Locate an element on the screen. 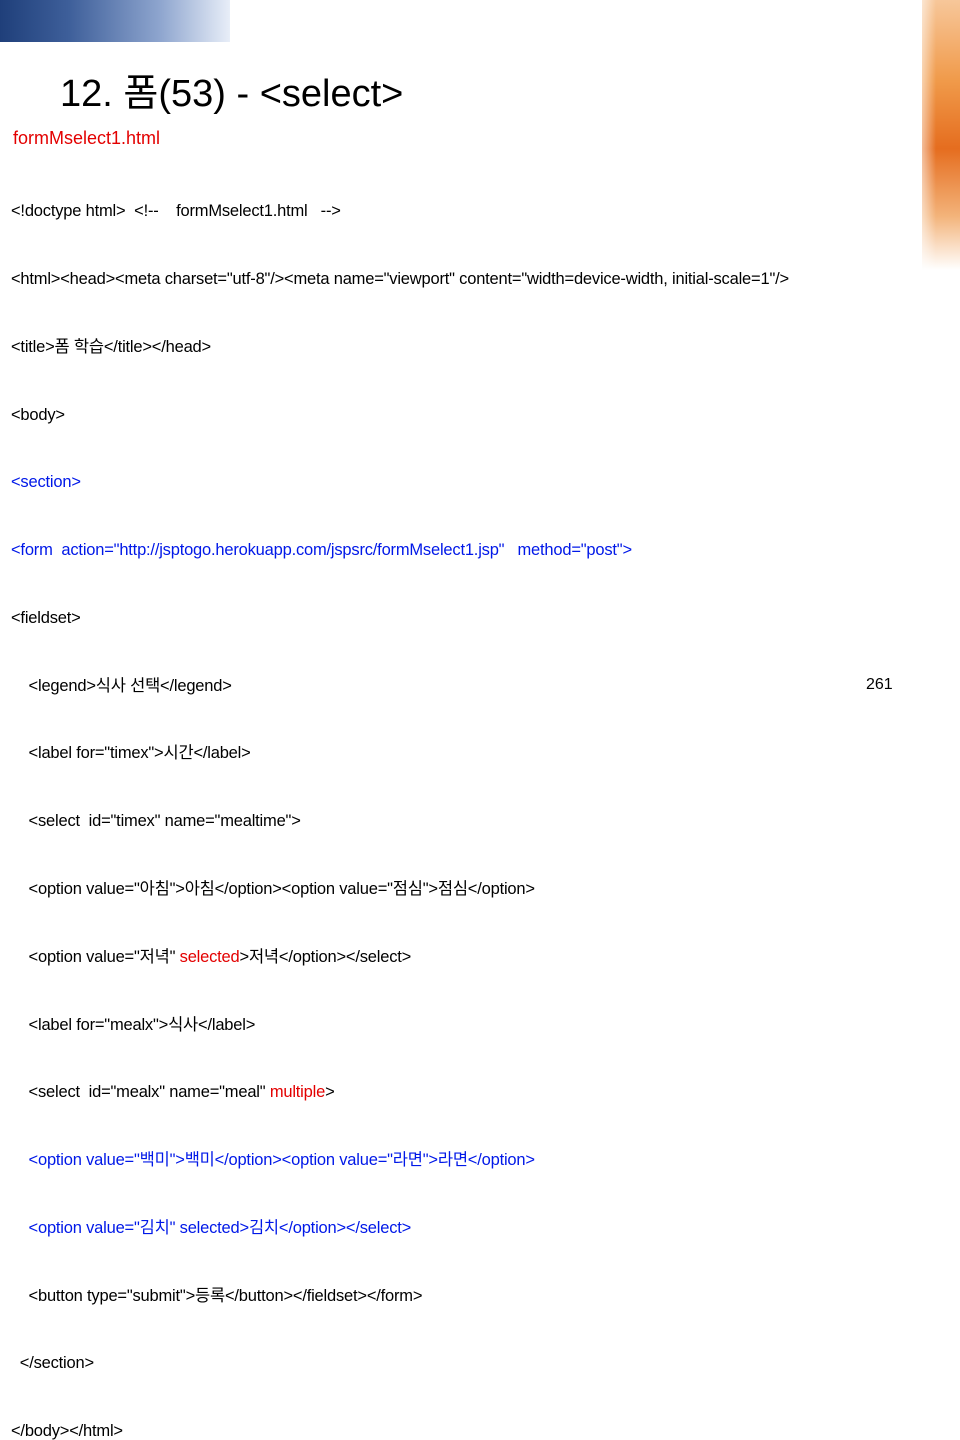 The image size is (960, 1440). code-line: <select id="timex" name="mealtime"> is located at coordinates (156, 821).